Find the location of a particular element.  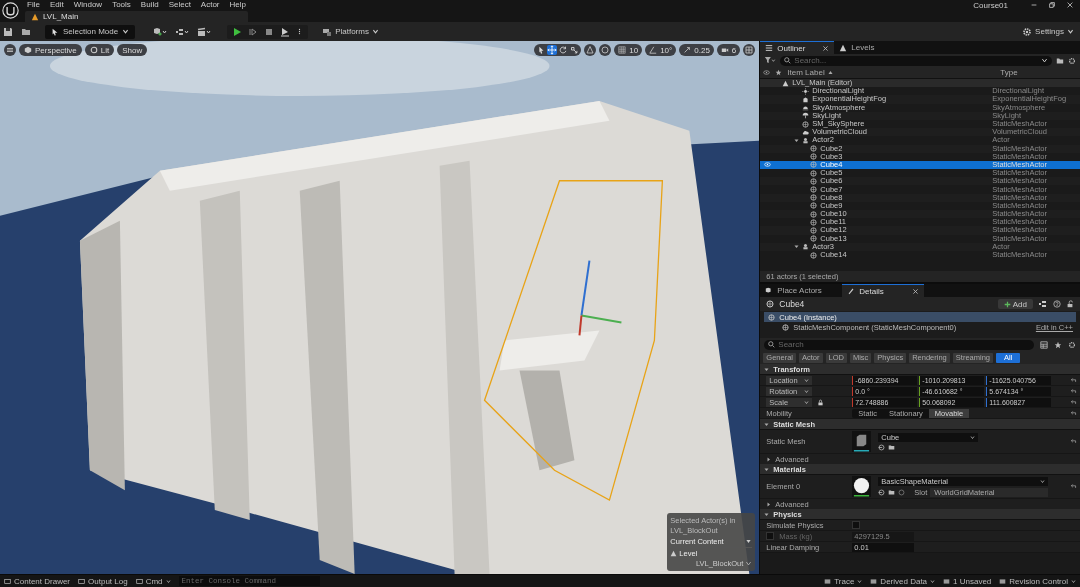

platforms-button: Platforms is located at coordinates (350, 31).